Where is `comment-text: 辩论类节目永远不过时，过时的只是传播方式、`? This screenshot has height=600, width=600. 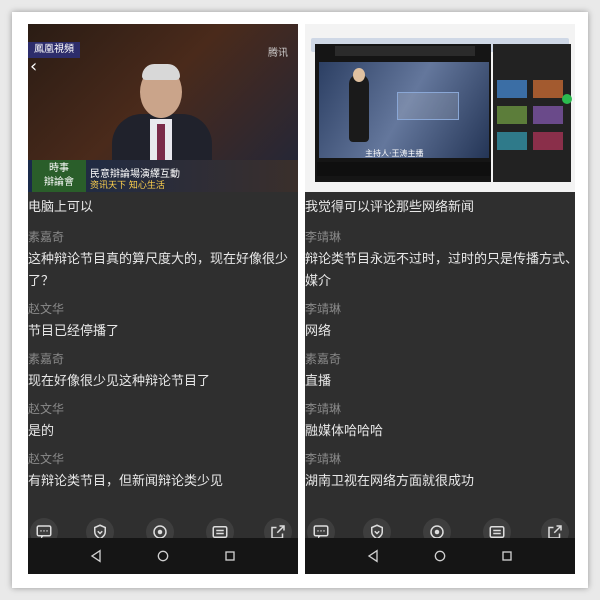
comment-text: 辩论类节目永远不过时，过时的只是传播方式、 is located at coordinates (440, 259).